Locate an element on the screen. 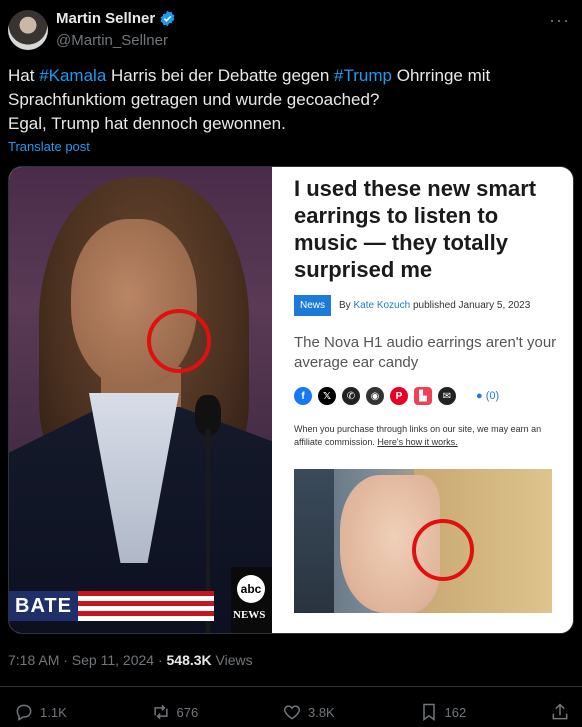  views-label: Views is located at coordinates (232, 660).